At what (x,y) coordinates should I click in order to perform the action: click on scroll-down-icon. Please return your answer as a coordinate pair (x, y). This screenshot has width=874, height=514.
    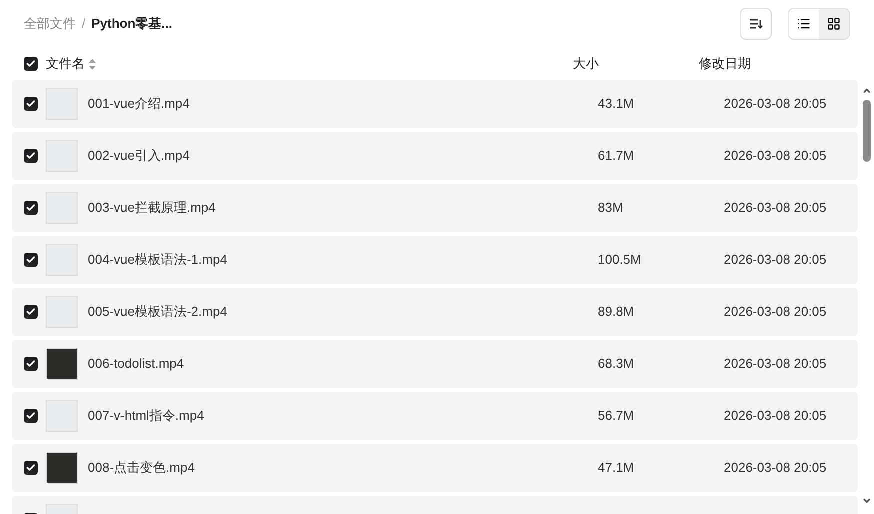
    Looking at the image, I should click on (867, 501).